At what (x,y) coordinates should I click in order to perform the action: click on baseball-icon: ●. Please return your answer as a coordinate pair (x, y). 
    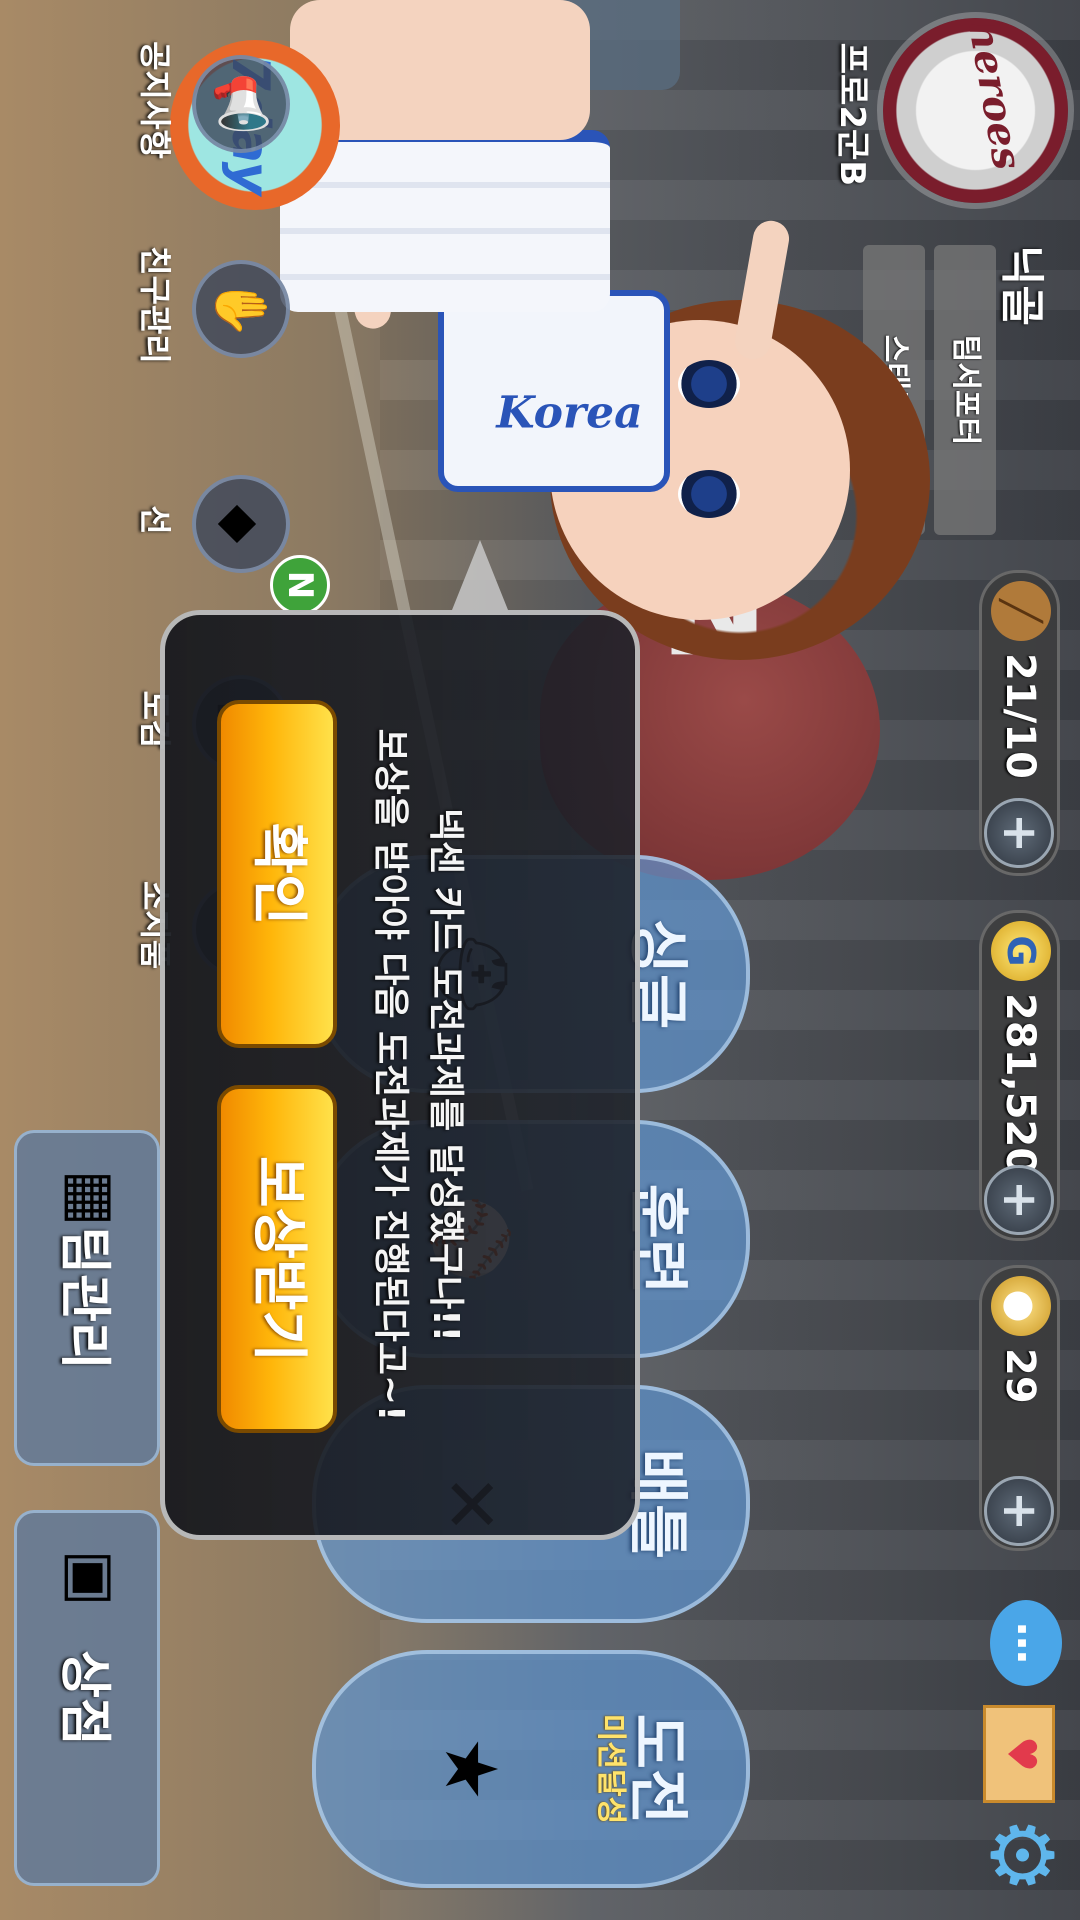
    Looking at the image, I should click on (1021, 1306).